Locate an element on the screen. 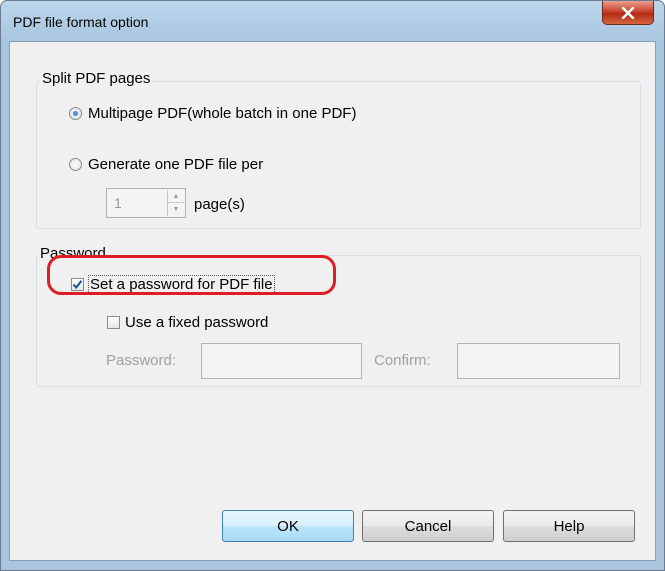  password-input is located at coordinates (281, 361).